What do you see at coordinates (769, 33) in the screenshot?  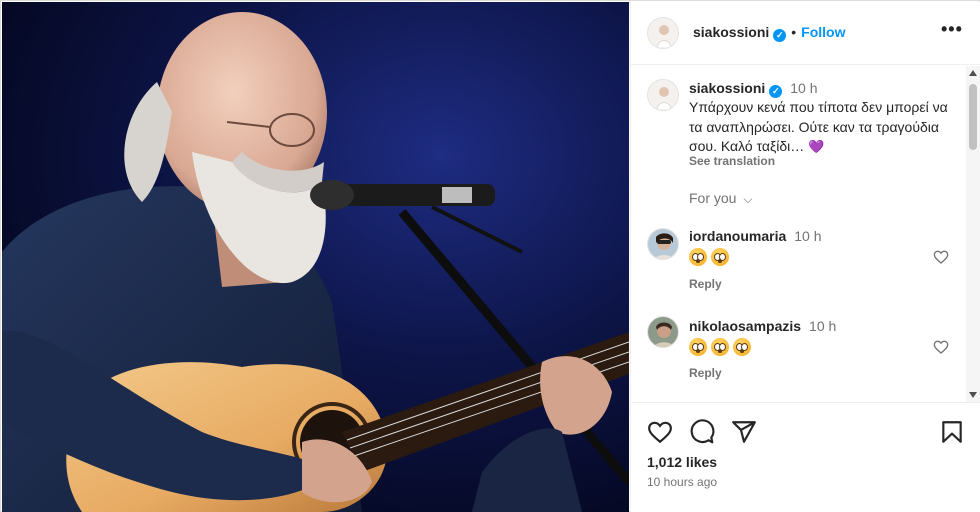 I see `header-user-line: siakossioni ✓ • Follow` at bounding box center [769, 33].